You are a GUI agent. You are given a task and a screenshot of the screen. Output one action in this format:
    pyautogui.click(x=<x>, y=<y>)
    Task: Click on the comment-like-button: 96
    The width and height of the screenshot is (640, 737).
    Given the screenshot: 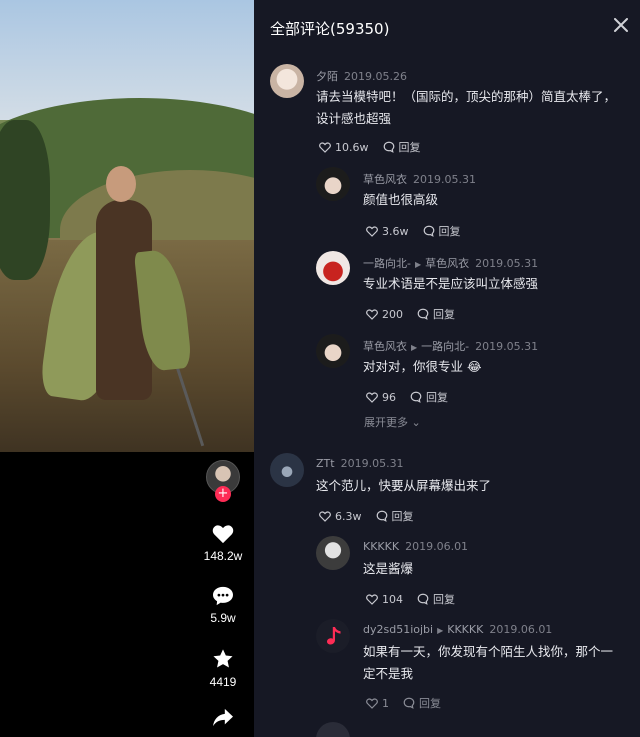 What is the action you would take?
    pyautogui.click(x=381, y=397)
    